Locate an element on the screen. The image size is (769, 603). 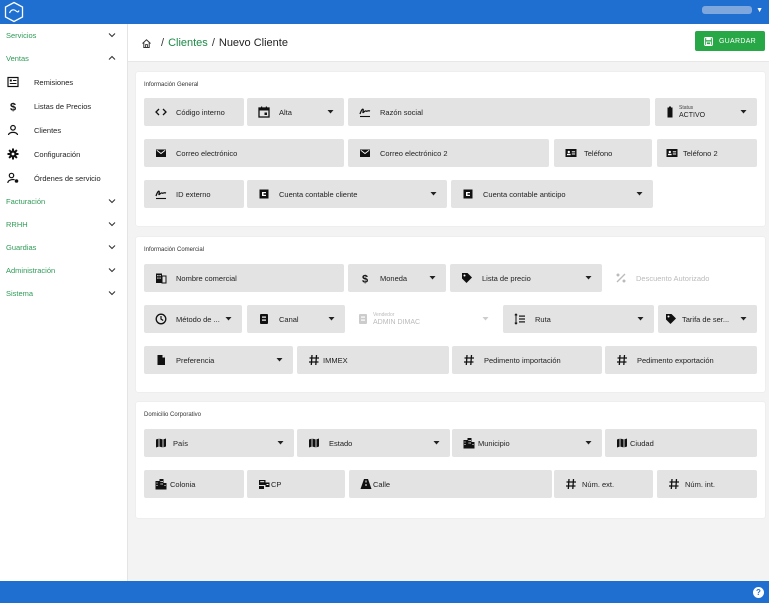
bottom-bar: ? is located at coordinates (384, 592).